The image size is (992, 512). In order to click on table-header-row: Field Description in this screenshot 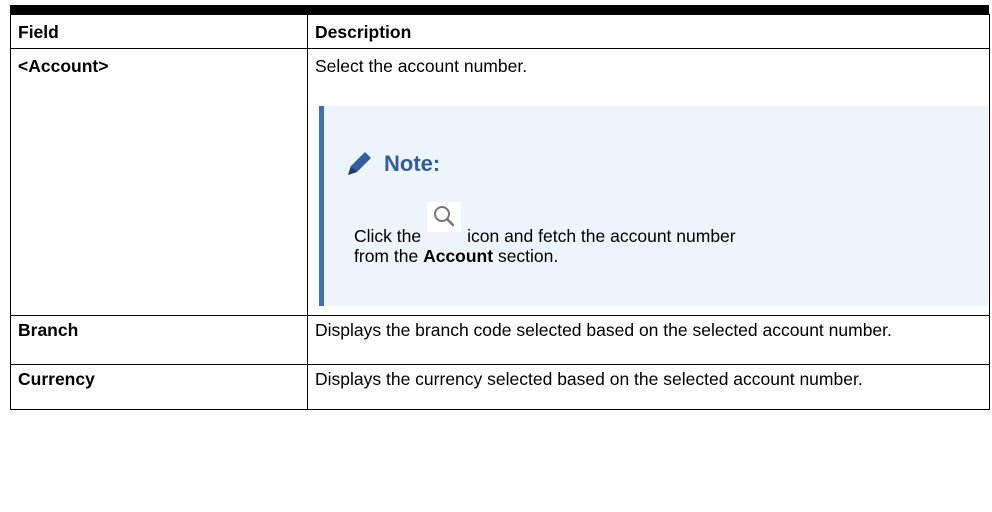, I will do `click(500, 31)`.